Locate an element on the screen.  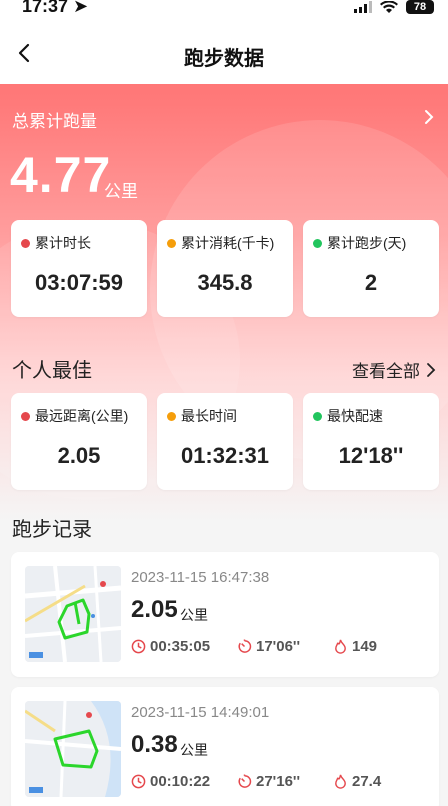
signal-icon is located at coordinates (363, 7).